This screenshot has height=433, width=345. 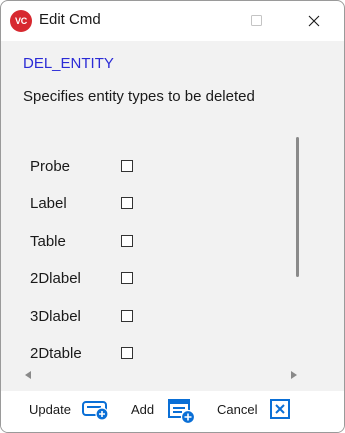 I want to click on close-icon, so click(x=314, y=21).